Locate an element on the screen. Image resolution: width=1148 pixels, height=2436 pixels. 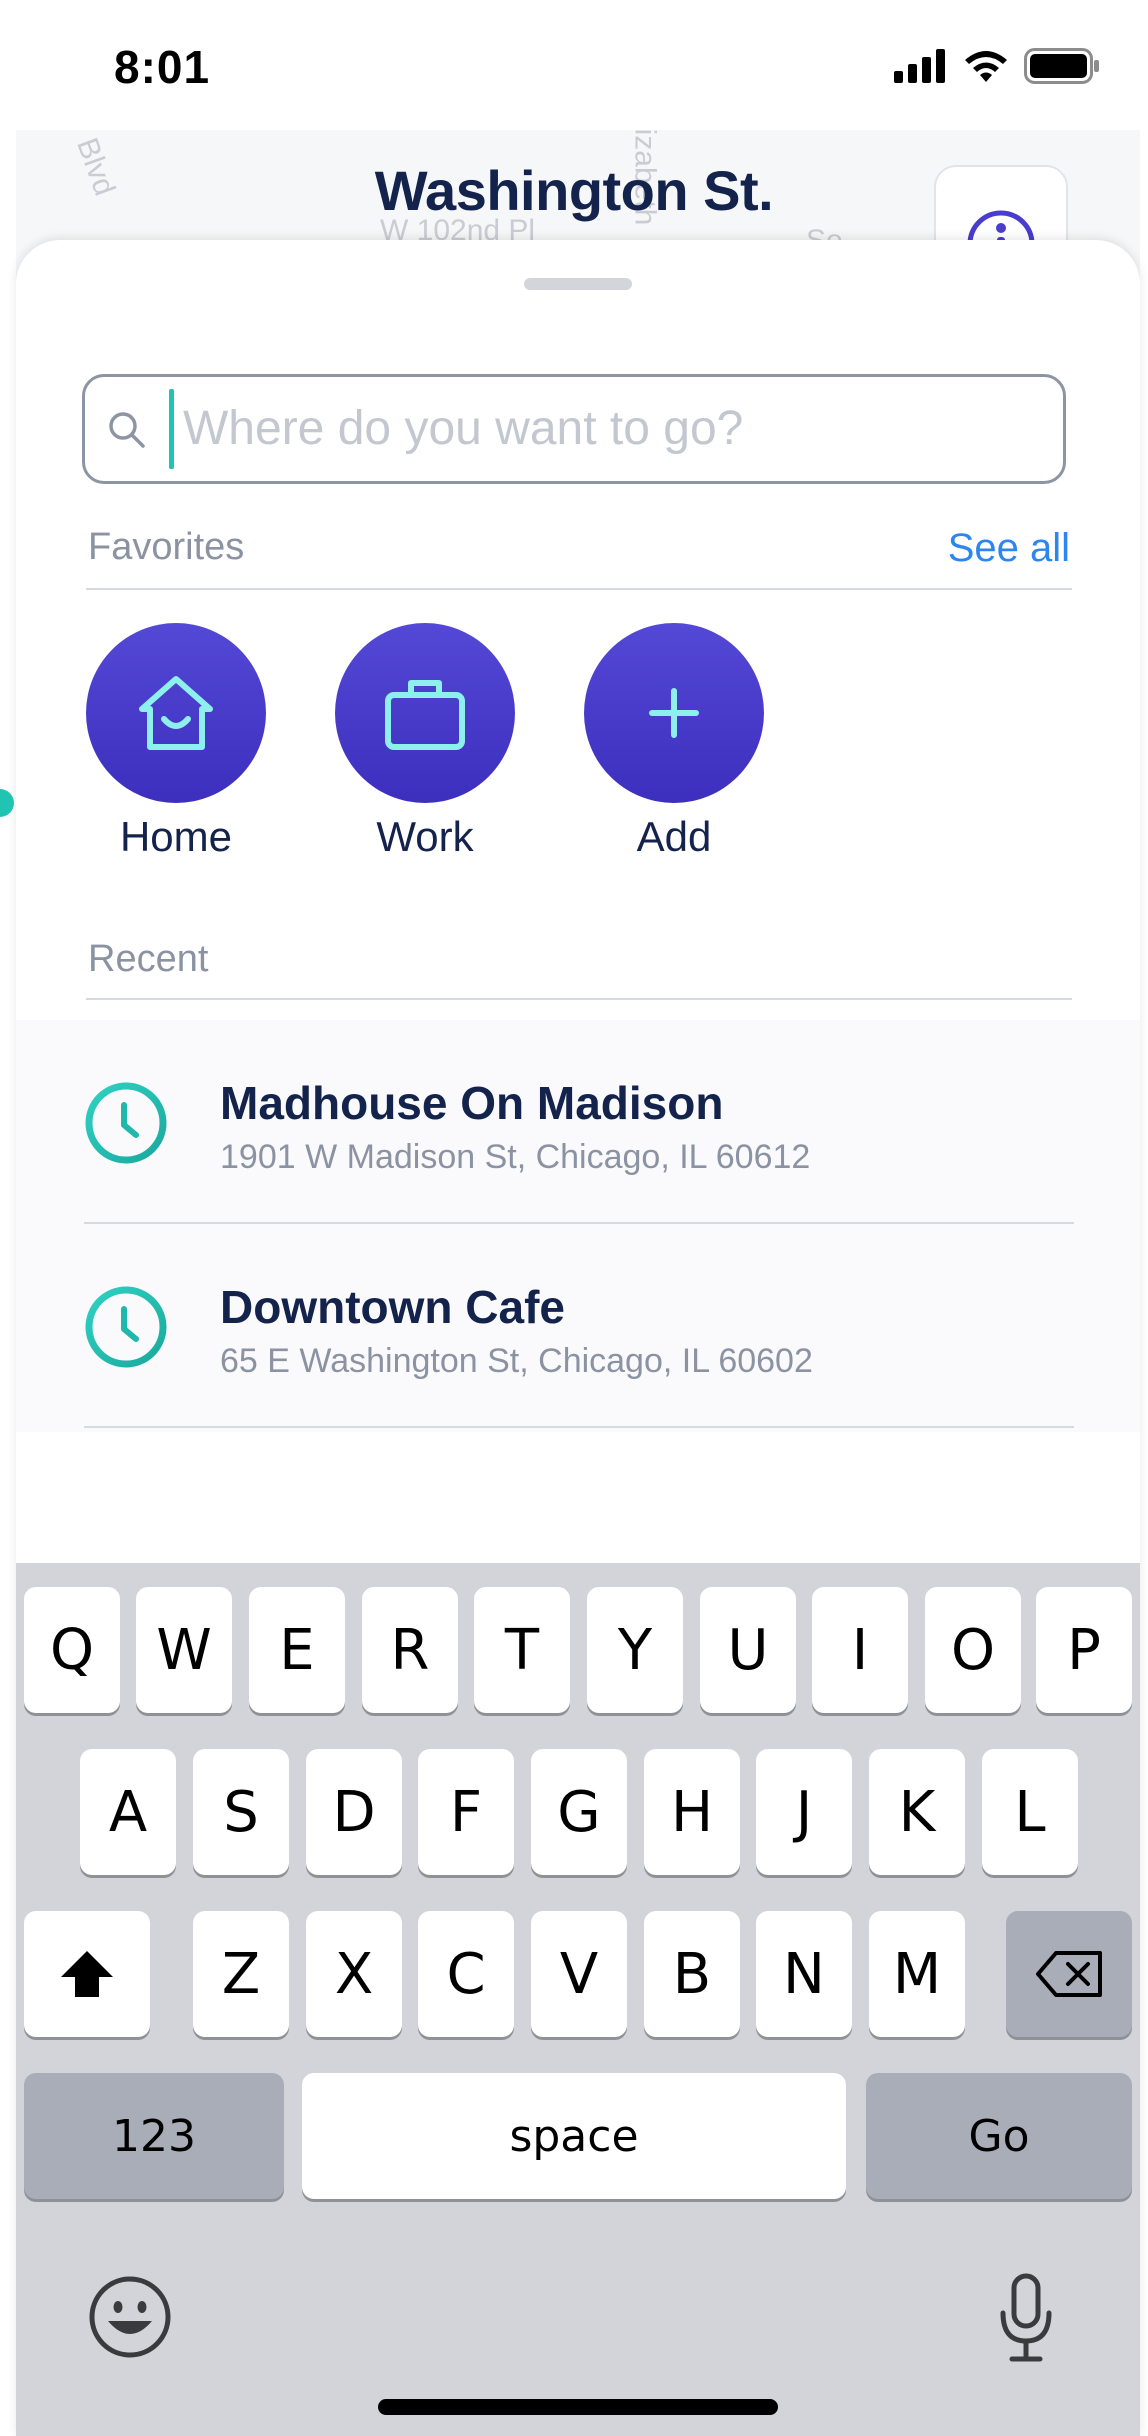
key-f: F is located at coordinates (466, 1812).